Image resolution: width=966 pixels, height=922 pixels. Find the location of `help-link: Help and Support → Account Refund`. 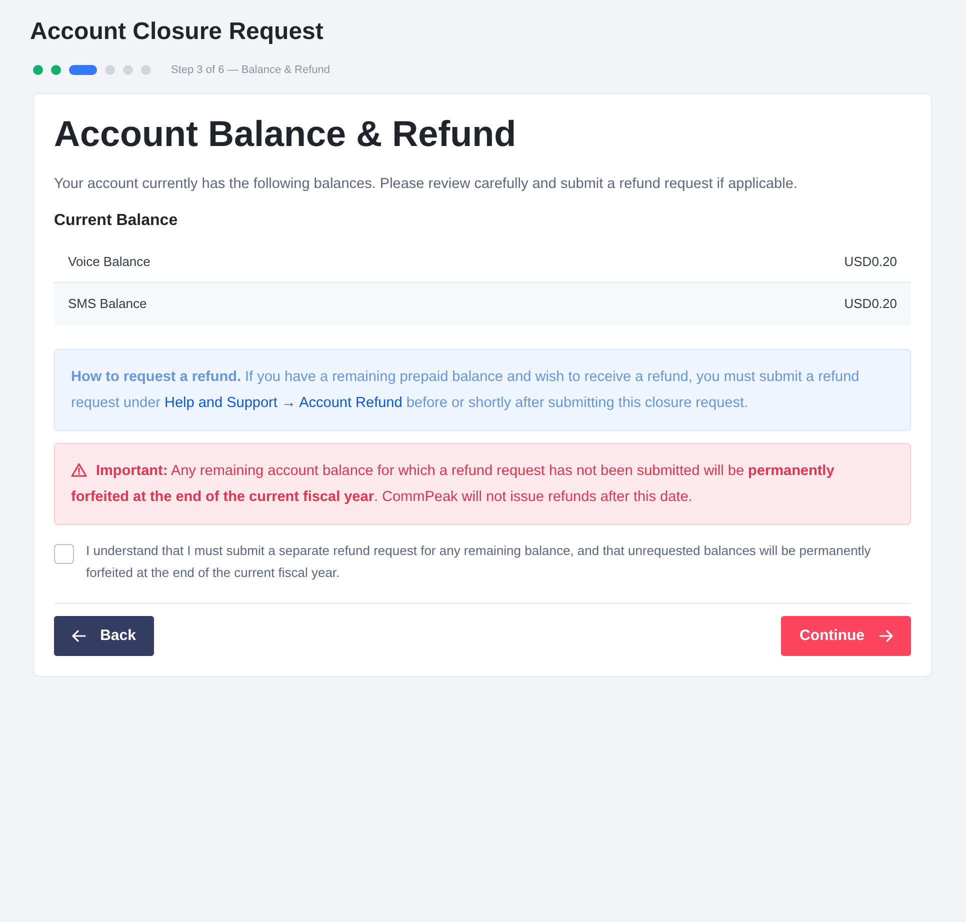

help-link: Help and Support → Account Refund is located at coordinates (283, 403).